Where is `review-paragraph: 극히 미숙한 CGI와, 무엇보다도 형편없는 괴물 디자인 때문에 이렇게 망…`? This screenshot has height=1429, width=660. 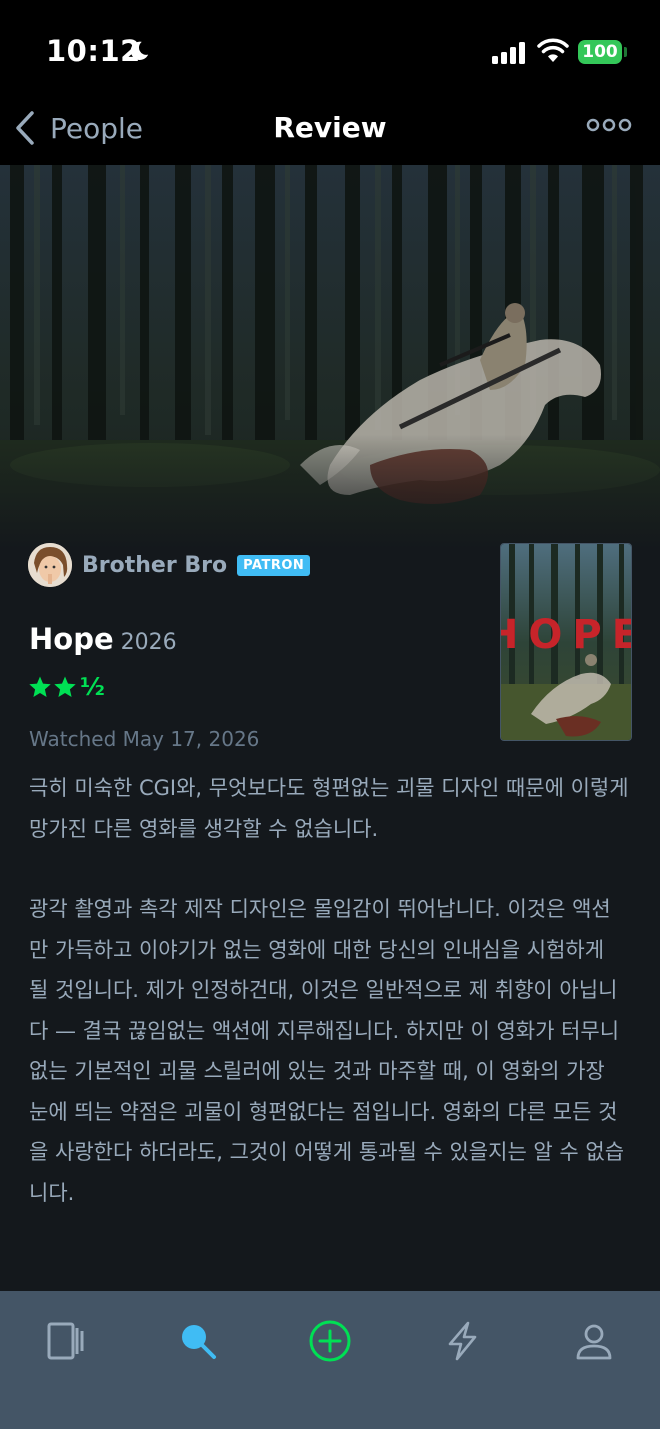 review-paragraph: 극히 미숙한 CGI와, 무엇보다도 형편없는 괴물 디자인 때문에 이렇게 망… is located at coordinates (329, 808).